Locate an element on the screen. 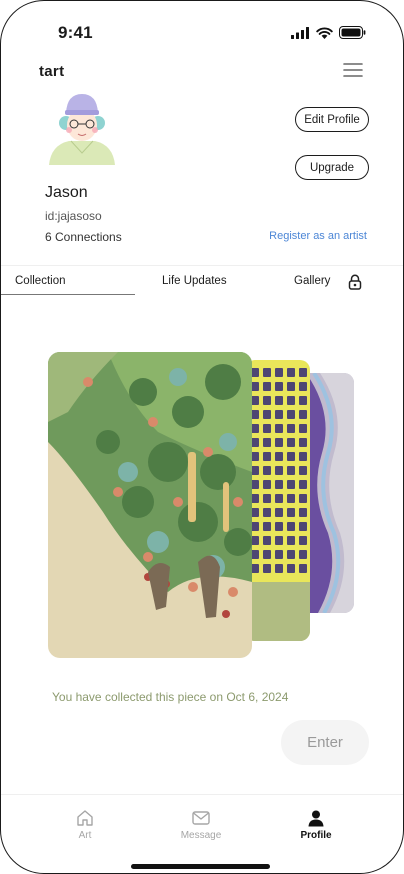 This screenshot has width=404, height=874. upgrade-button: Upgrade is located at coordinates (332, 167).